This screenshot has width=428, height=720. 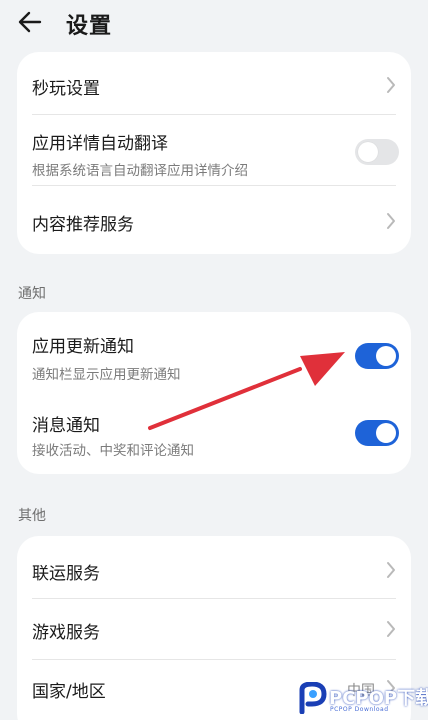 I want to click on message-notification-toggle, so click(x=377, y=433).